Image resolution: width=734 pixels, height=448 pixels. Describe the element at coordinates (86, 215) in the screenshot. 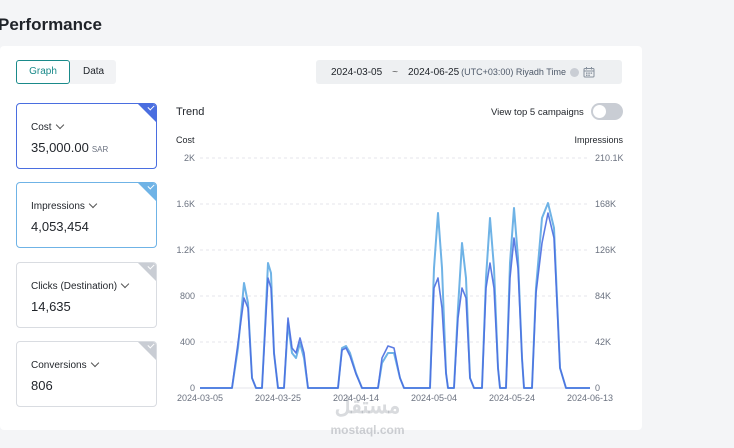

I see `metric-card-impressions: Impressions 4,053,454` at that location.